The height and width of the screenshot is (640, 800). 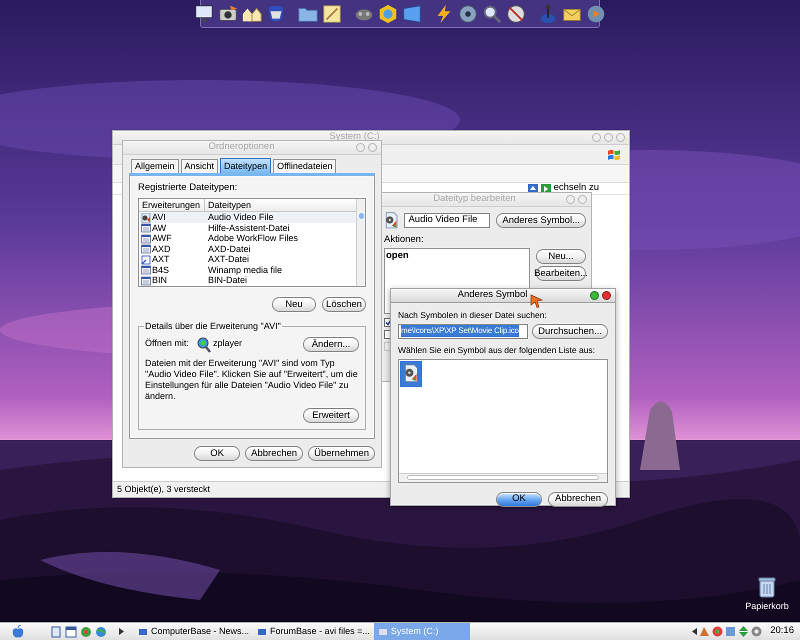 I want to click on window-title: Ordneroptionen, so click(x=241, y=147).